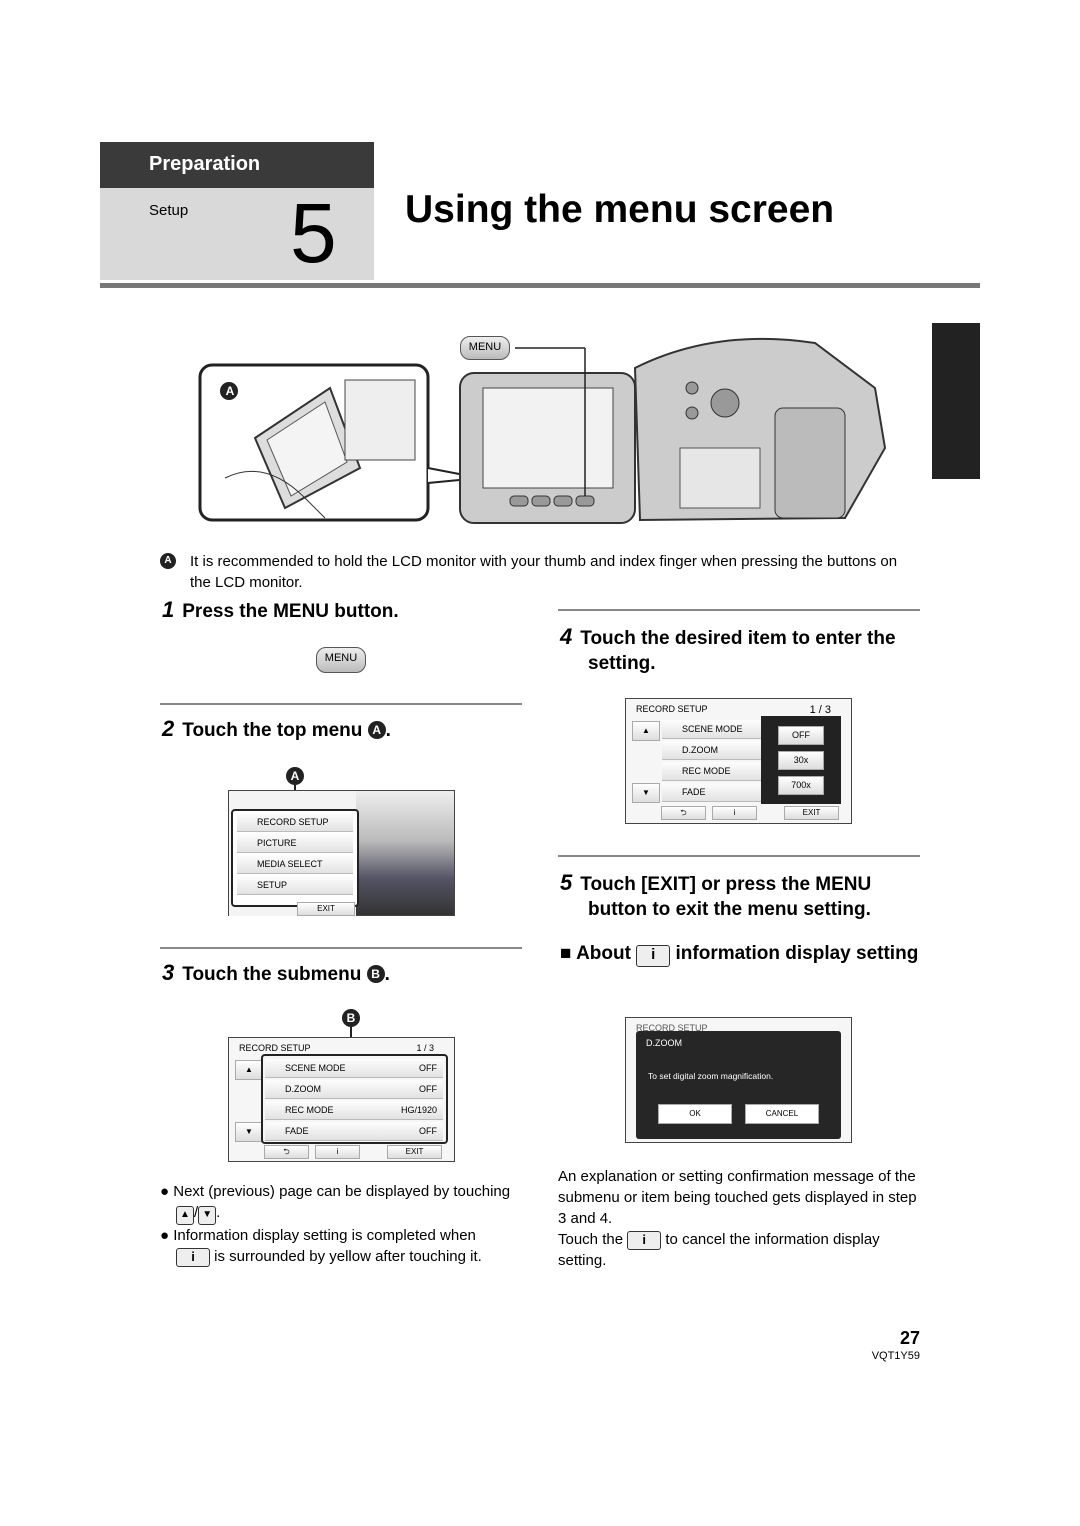  I want to click on option-off: OFF, so click(801, 735).